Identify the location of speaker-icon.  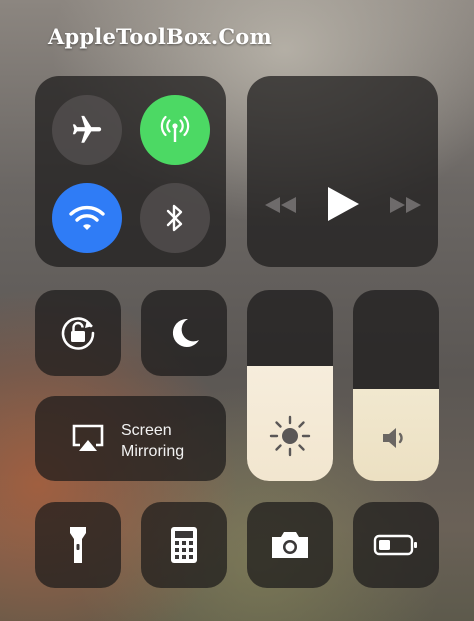
(393, 438).